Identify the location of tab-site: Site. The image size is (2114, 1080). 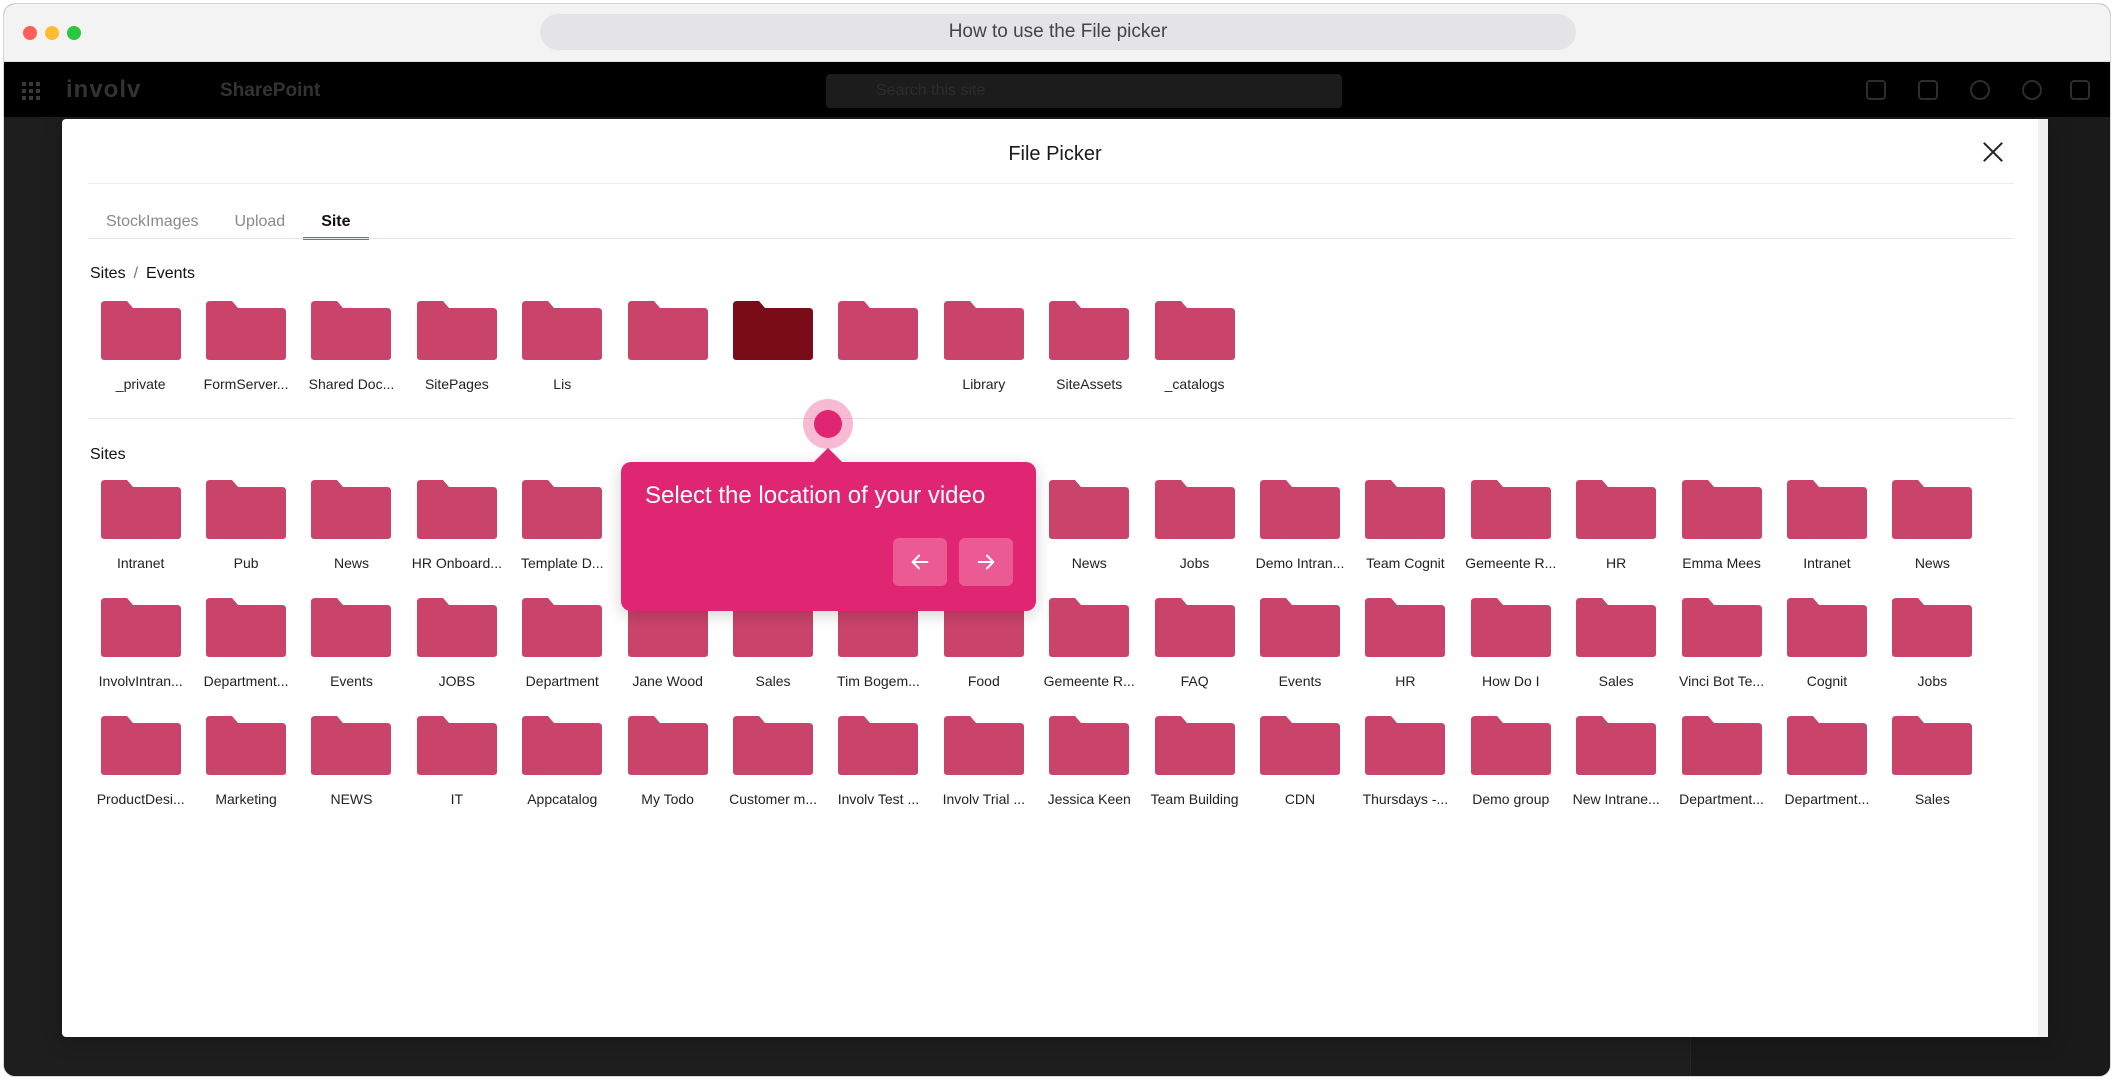
(336, 222).